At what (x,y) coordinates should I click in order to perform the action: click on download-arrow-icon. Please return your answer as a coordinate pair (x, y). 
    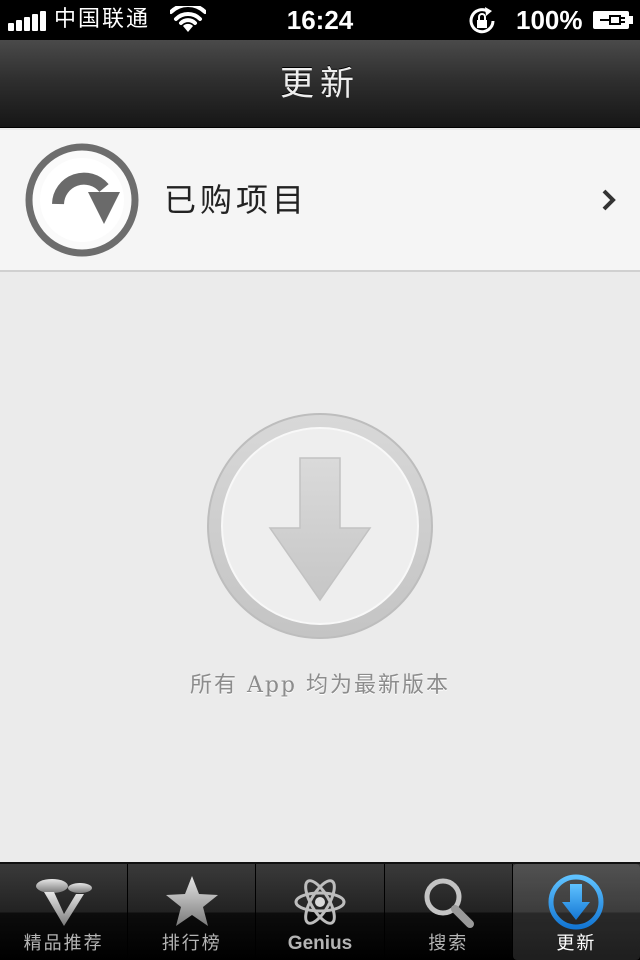
    Looking at the image, I should click on (320, 526).